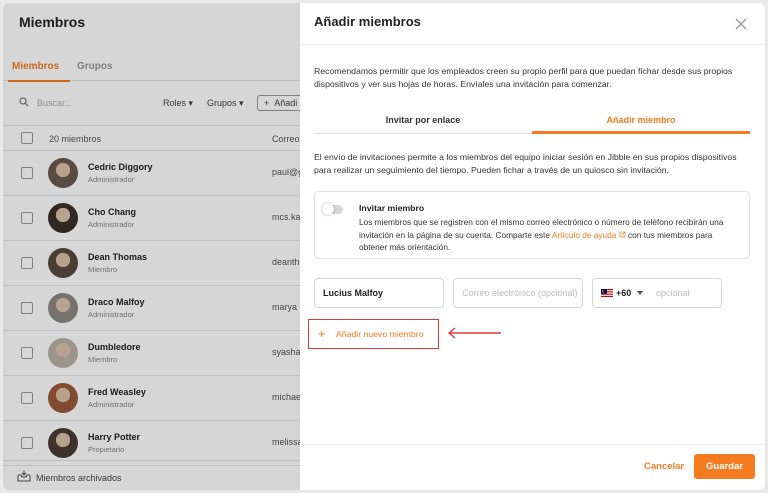  Describe the element at coordinates (367, 21) in the screenshot. I see `dialog-title: Añadir miembros` at that location.